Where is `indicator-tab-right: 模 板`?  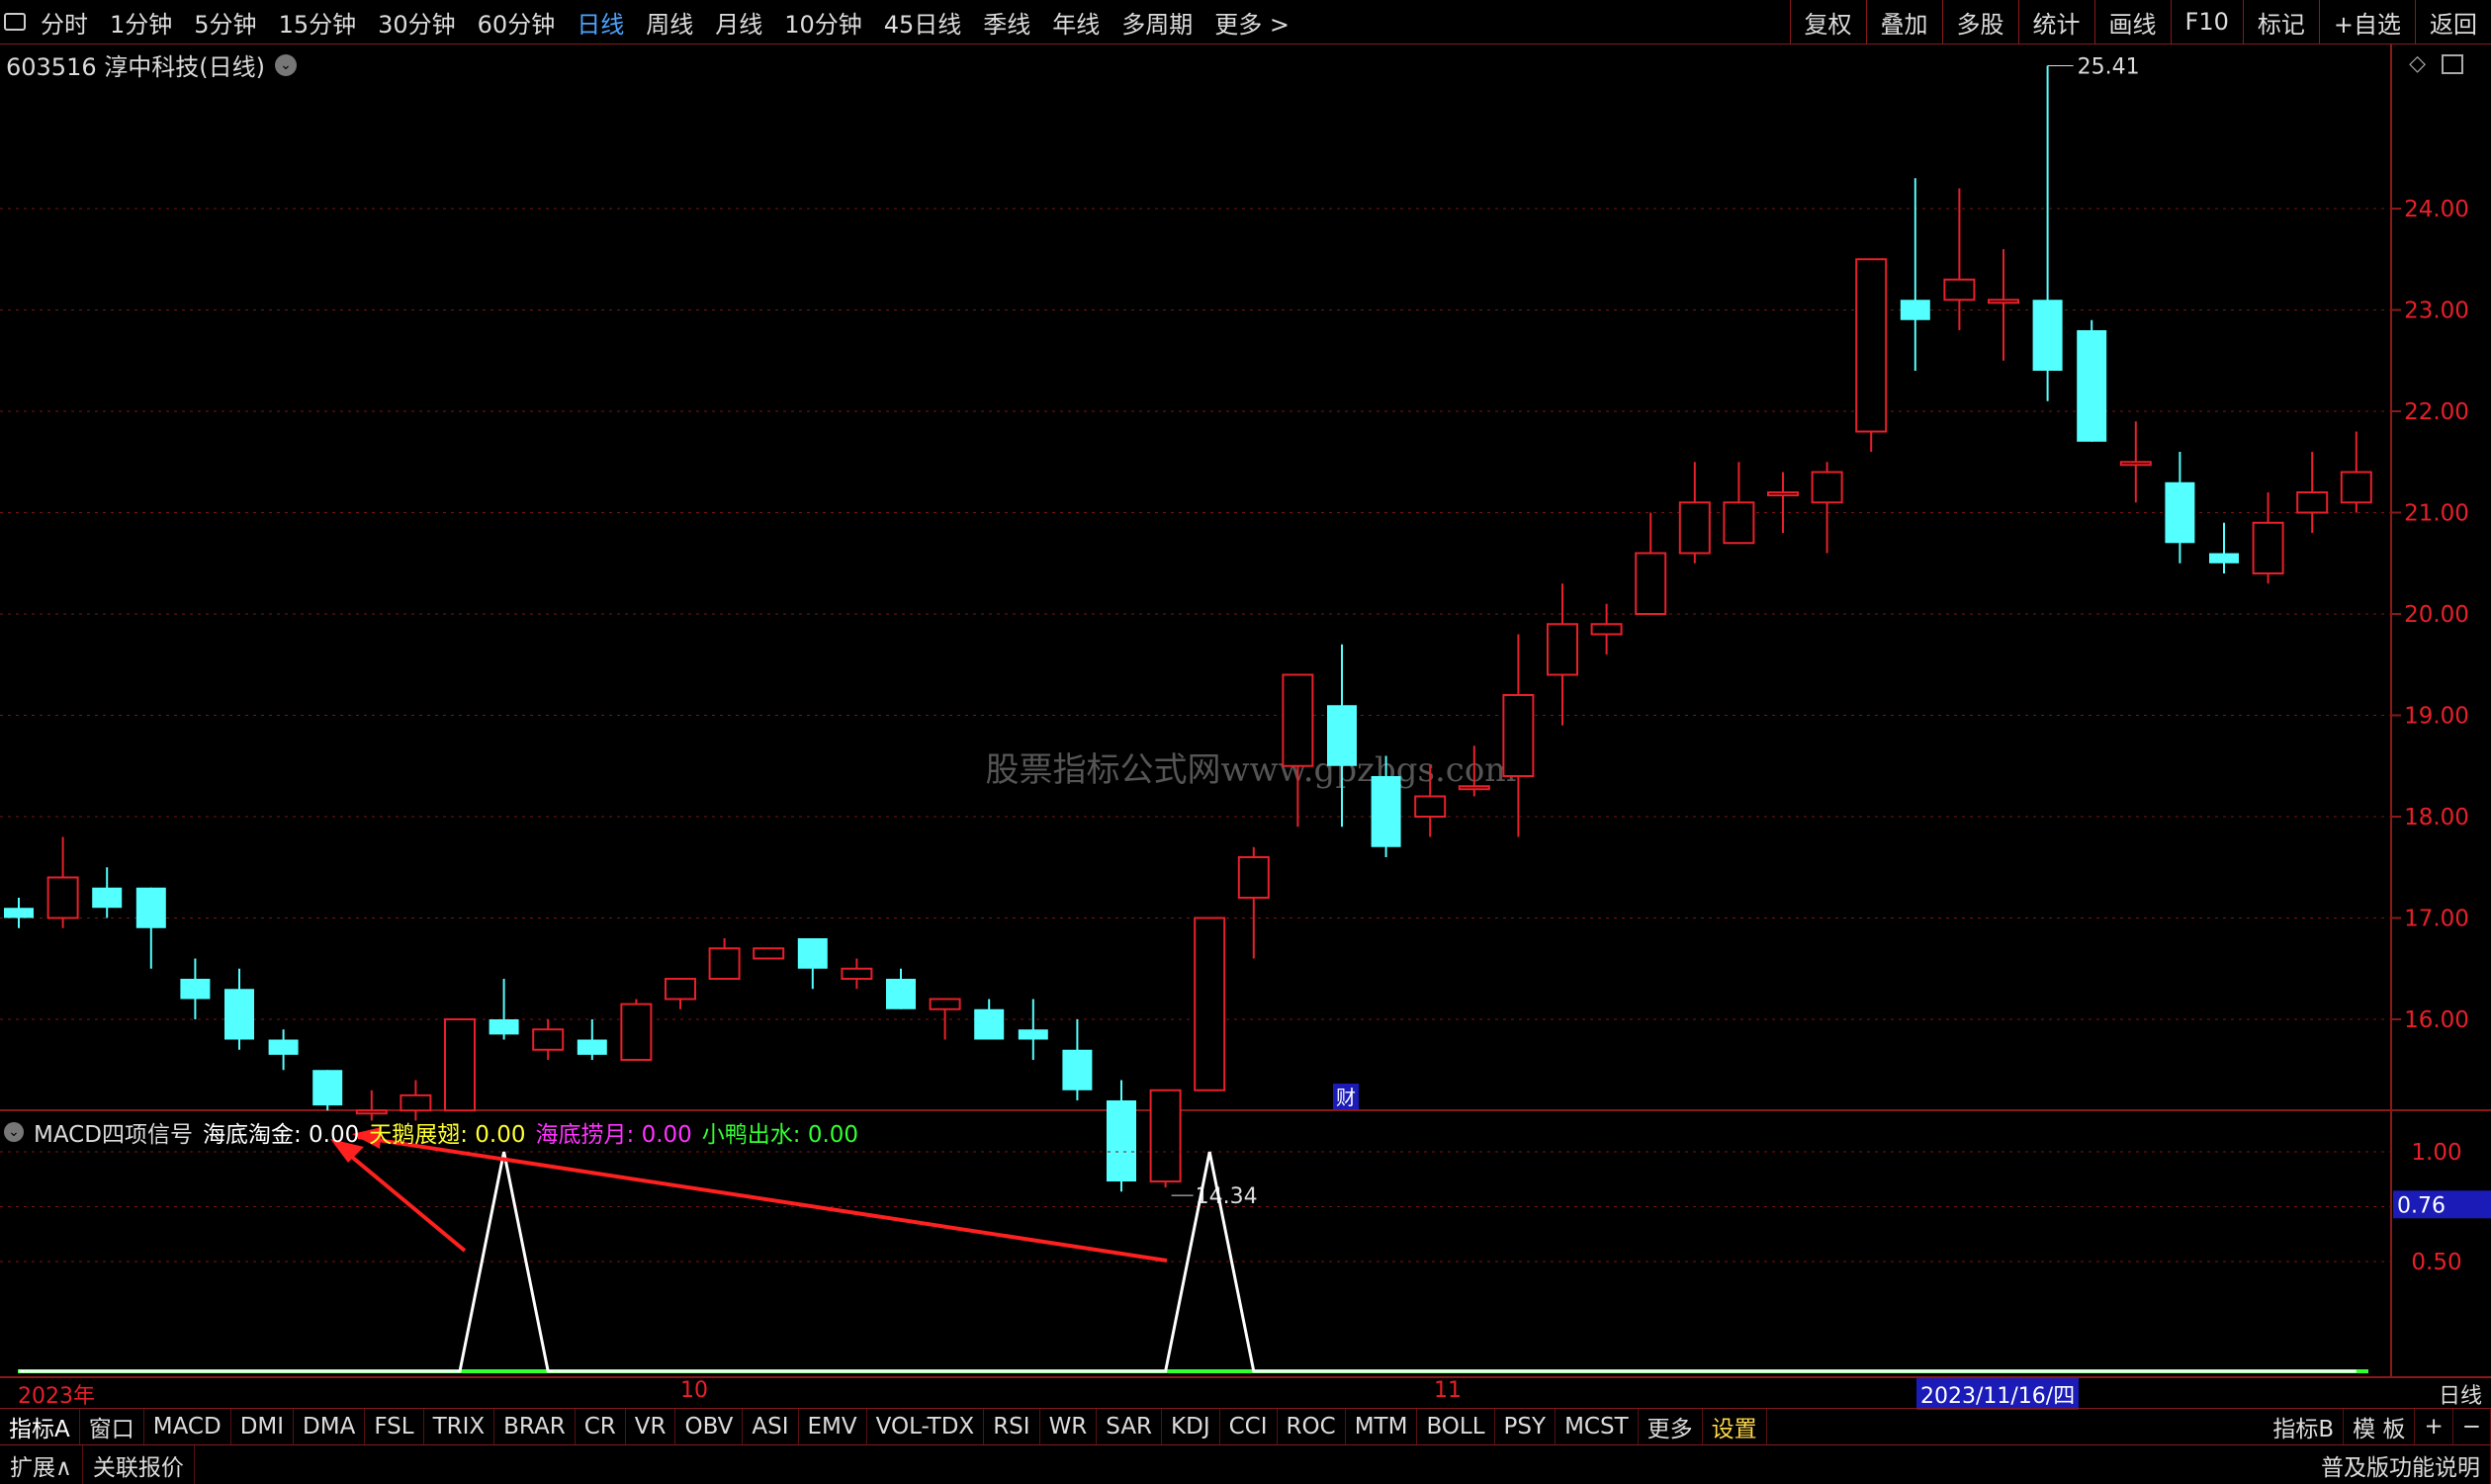 indicator-tab-right: 模 板 is located at coordinates (2380, 1426).